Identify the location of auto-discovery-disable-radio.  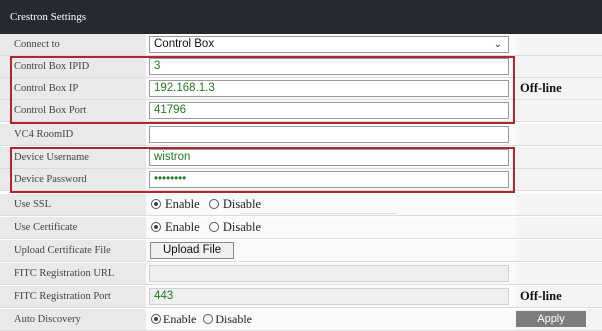
(208, 319).